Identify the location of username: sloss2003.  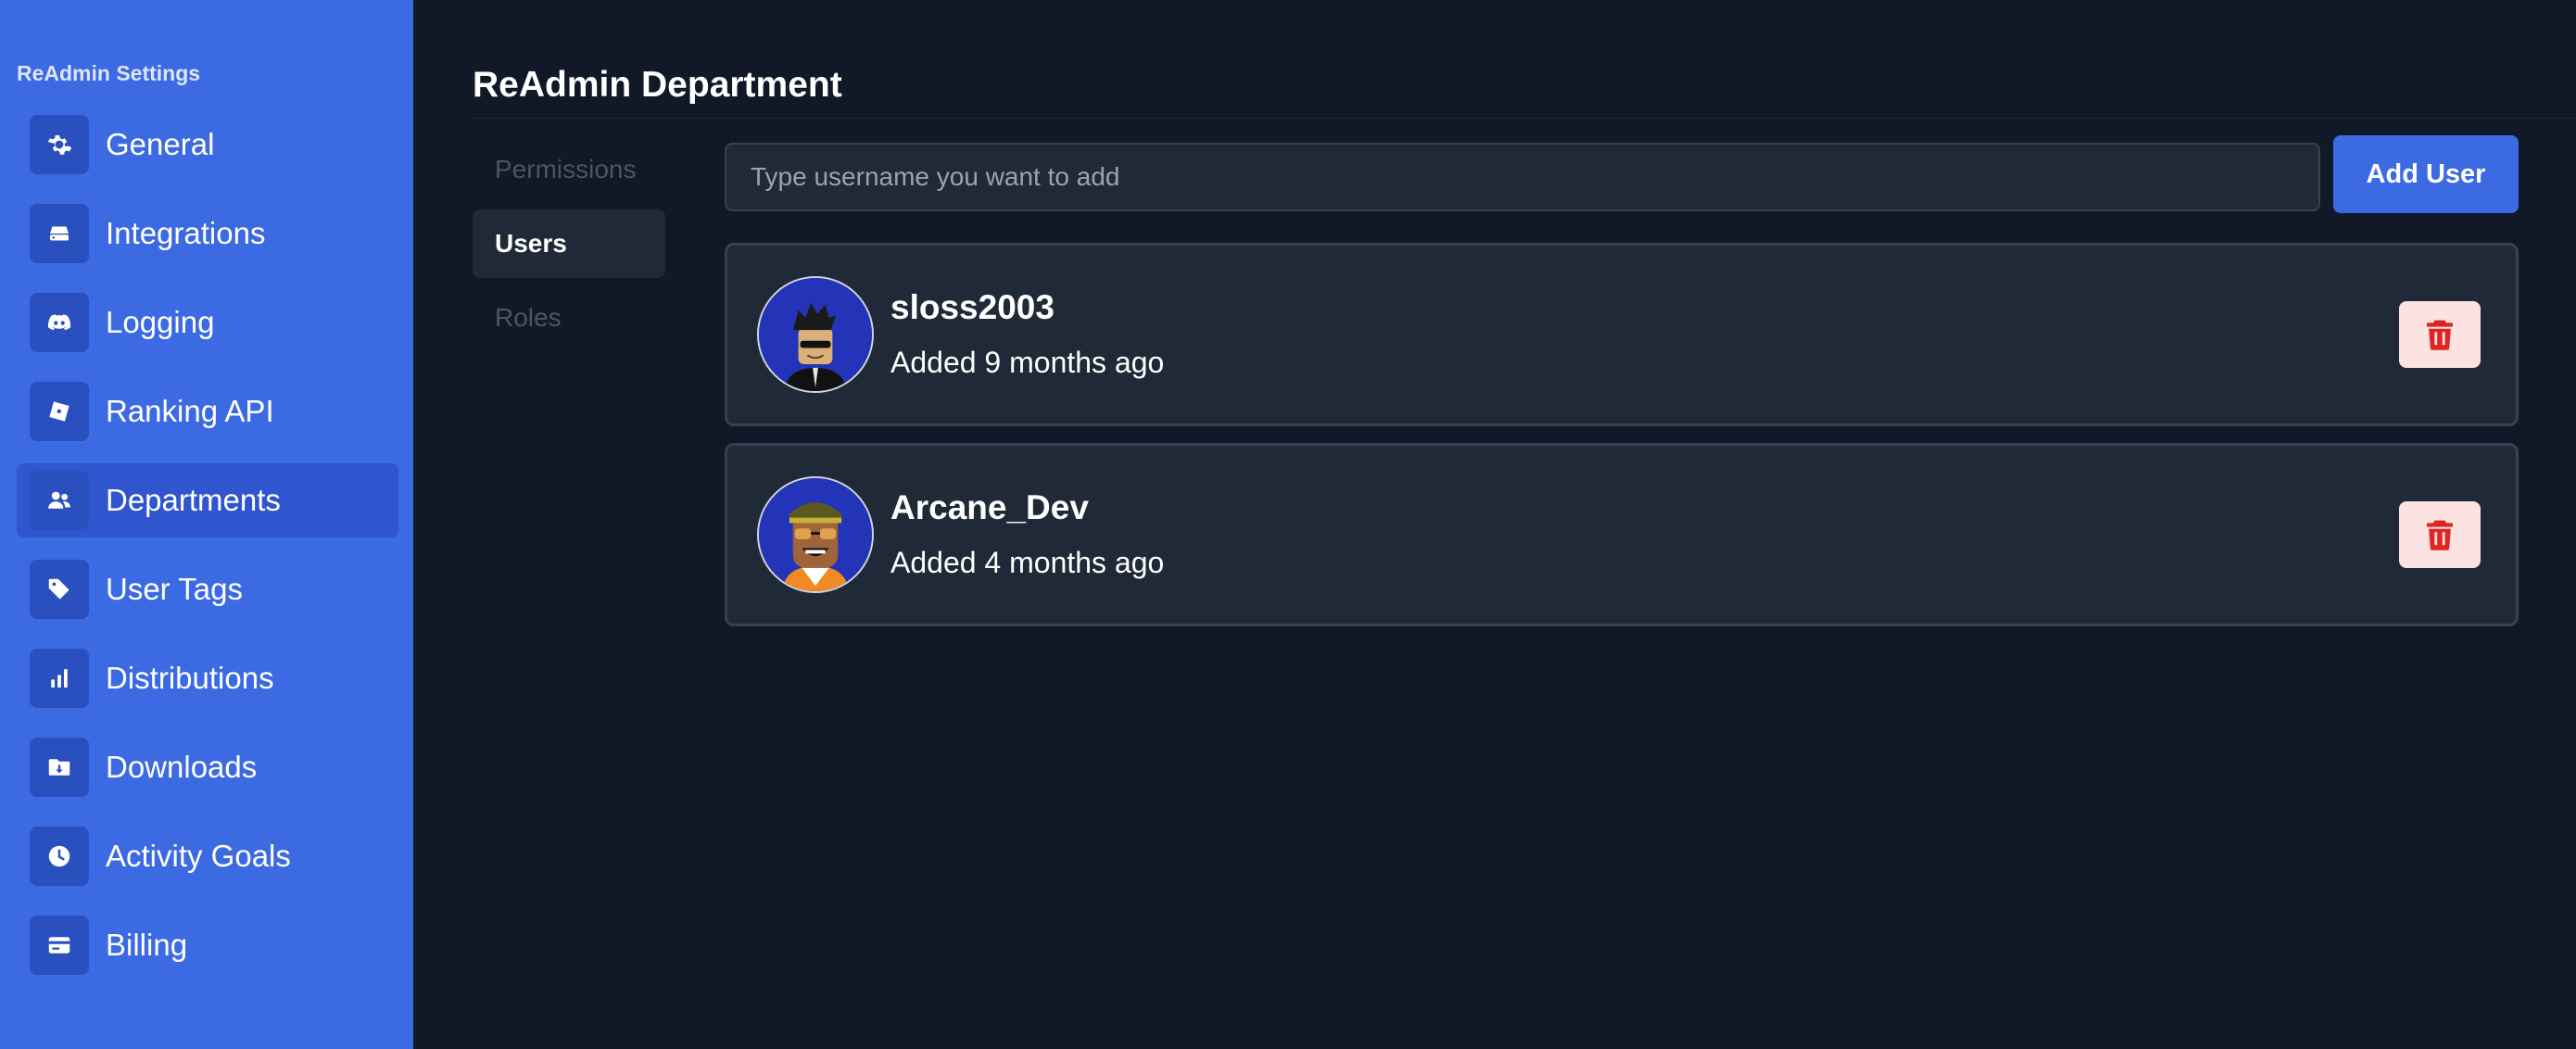
(972, 307).